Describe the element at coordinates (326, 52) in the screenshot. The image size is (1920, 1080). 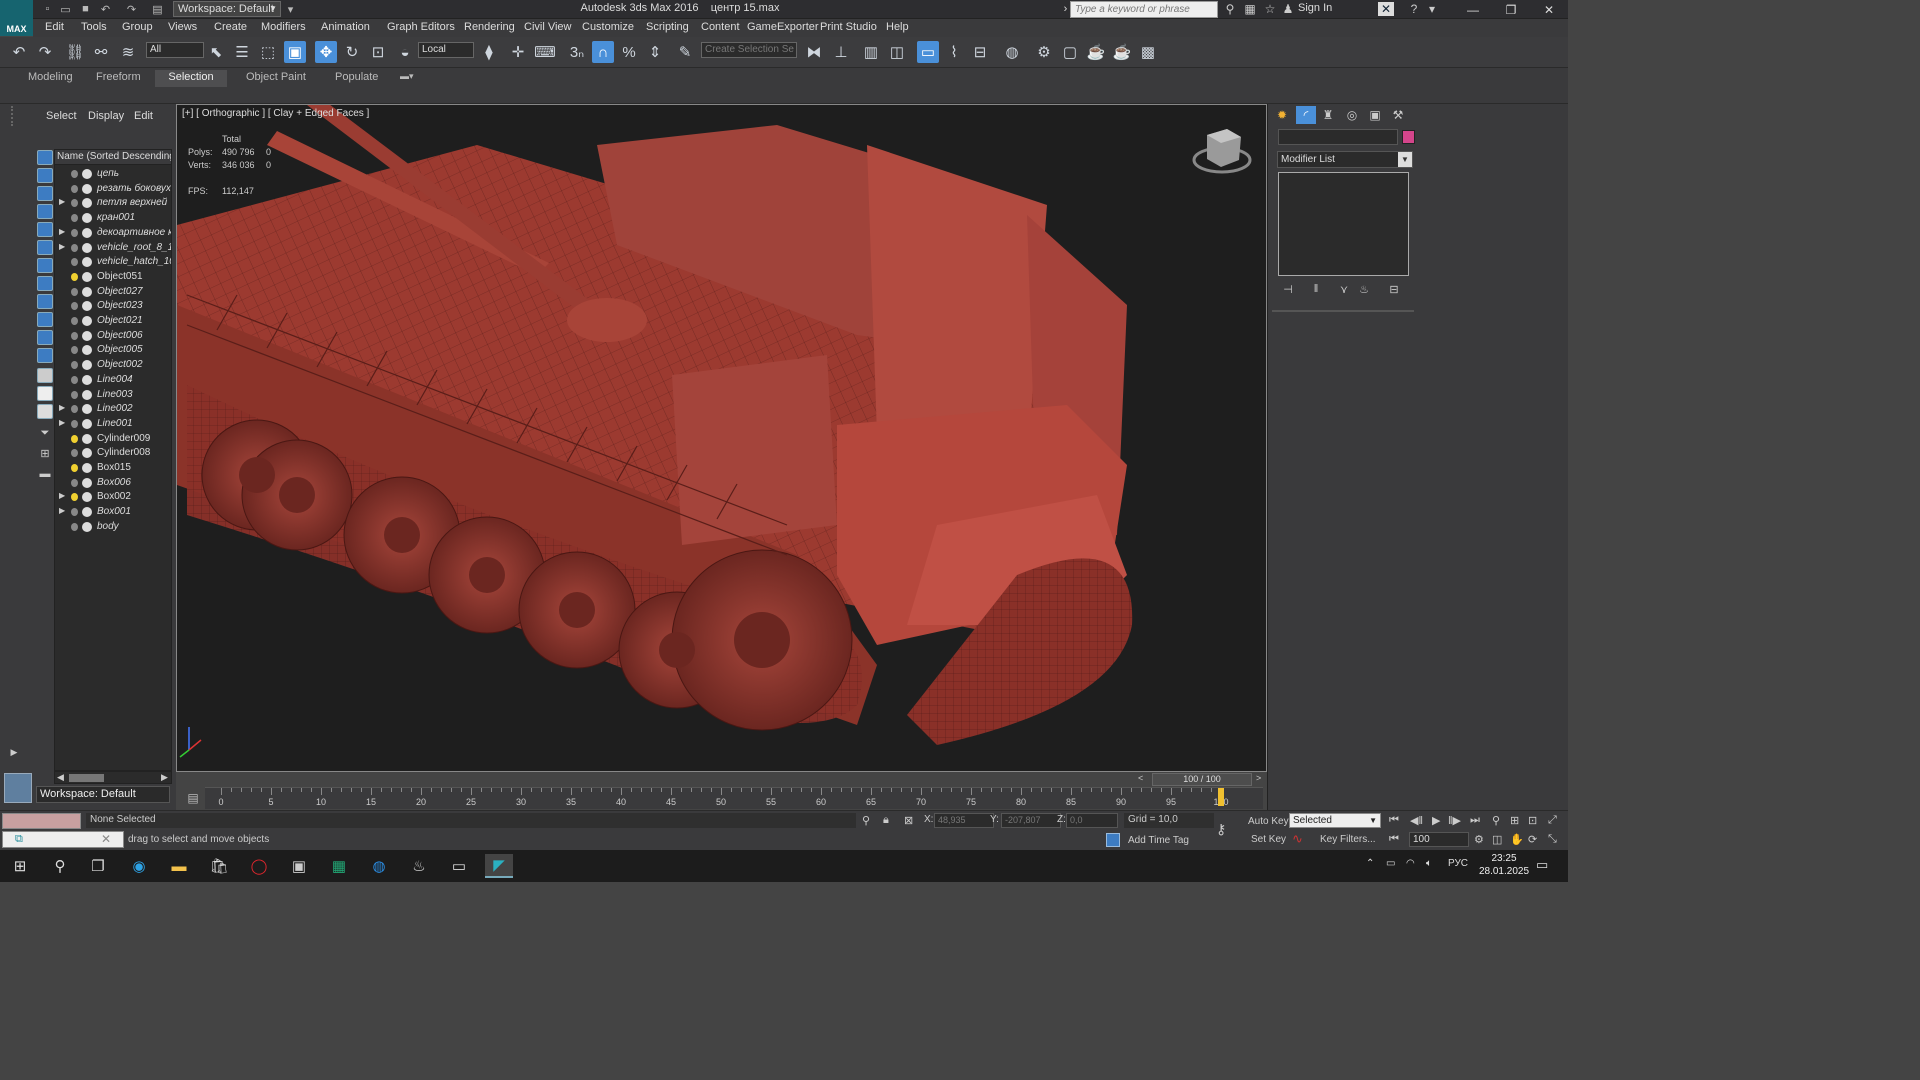
I see `select-and-move-icon: ✥` at that location.